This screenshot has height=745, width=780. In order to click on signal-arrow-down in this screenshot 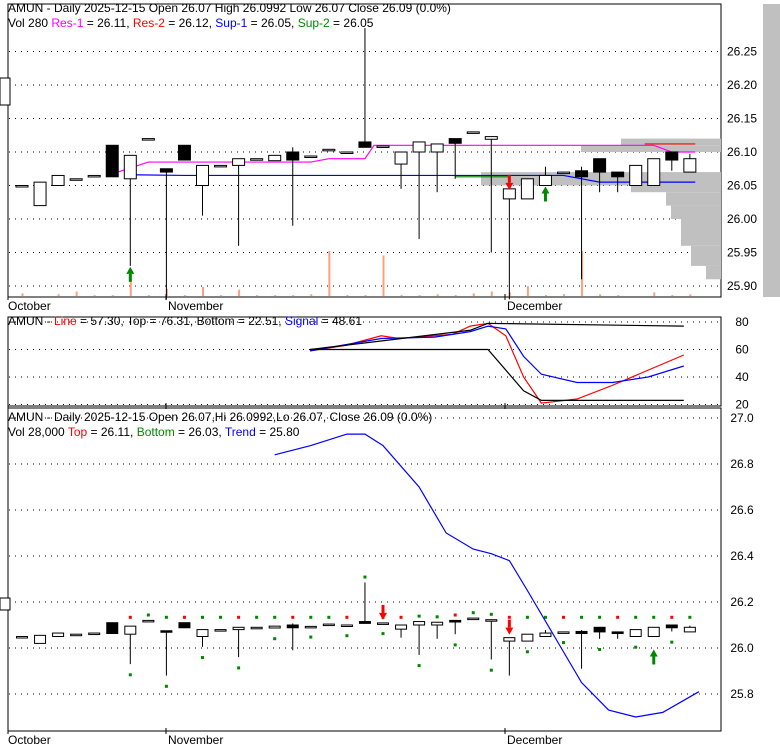, I will do `click(383, 616)`.